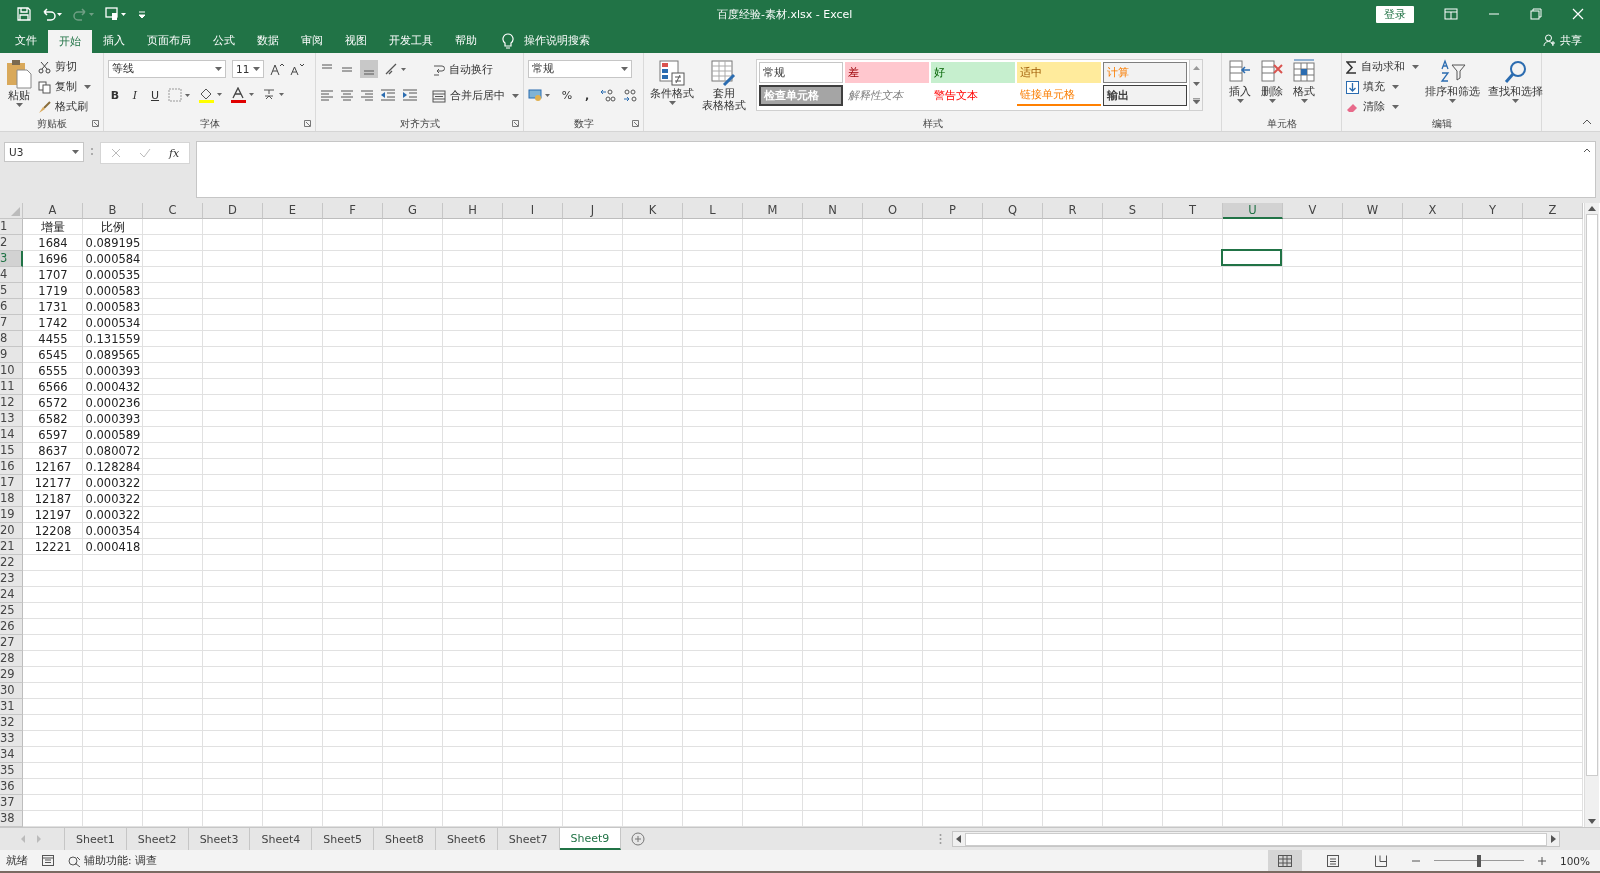 This screenshot has width=1600, height=873. I want to click on ribbon-tab: 公式, so click(224, 40).